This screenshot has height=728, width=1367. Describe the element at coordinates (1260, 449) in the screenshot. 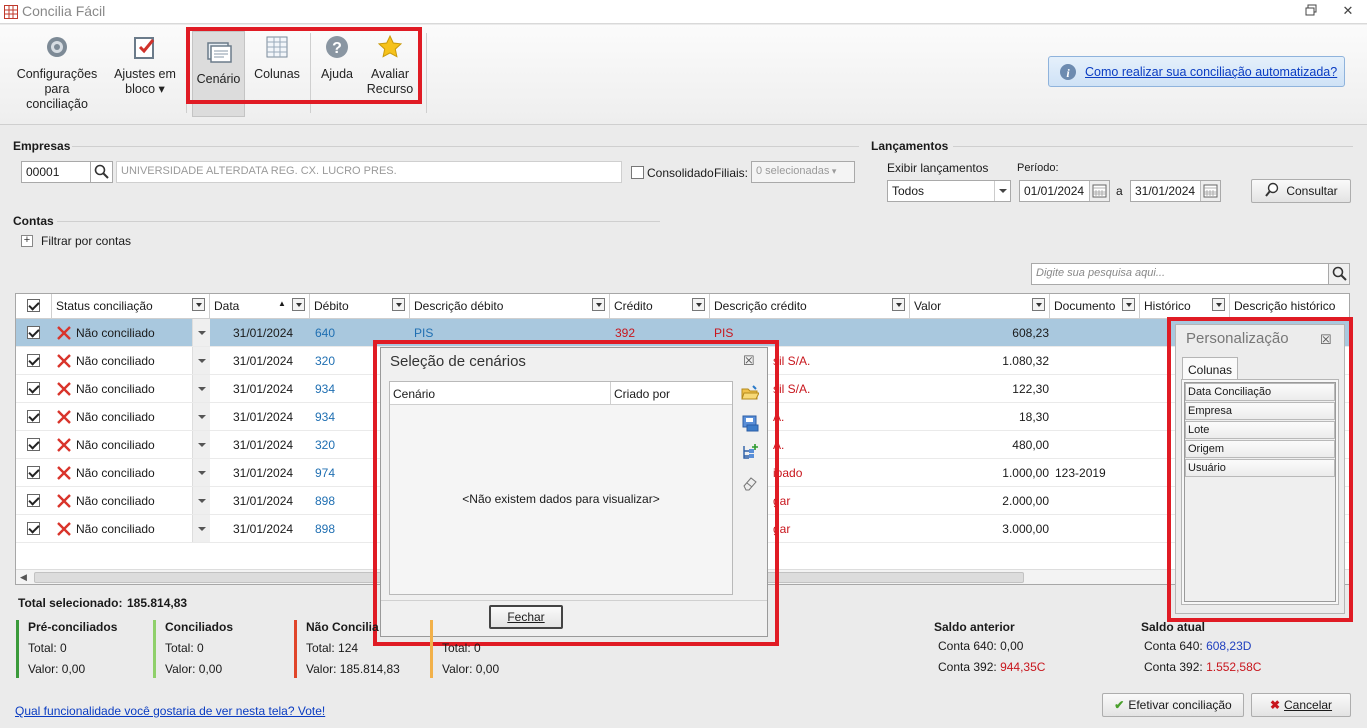

I see `column-option-item: Origem` at that location.